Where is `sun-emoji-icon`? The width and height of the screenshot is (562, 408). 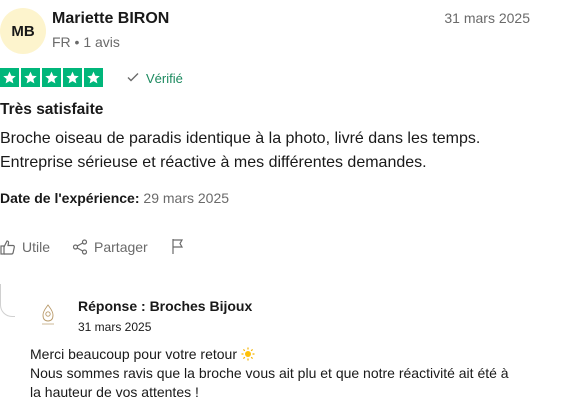
sun-emoji-icon is located at coordinates (248, 354).